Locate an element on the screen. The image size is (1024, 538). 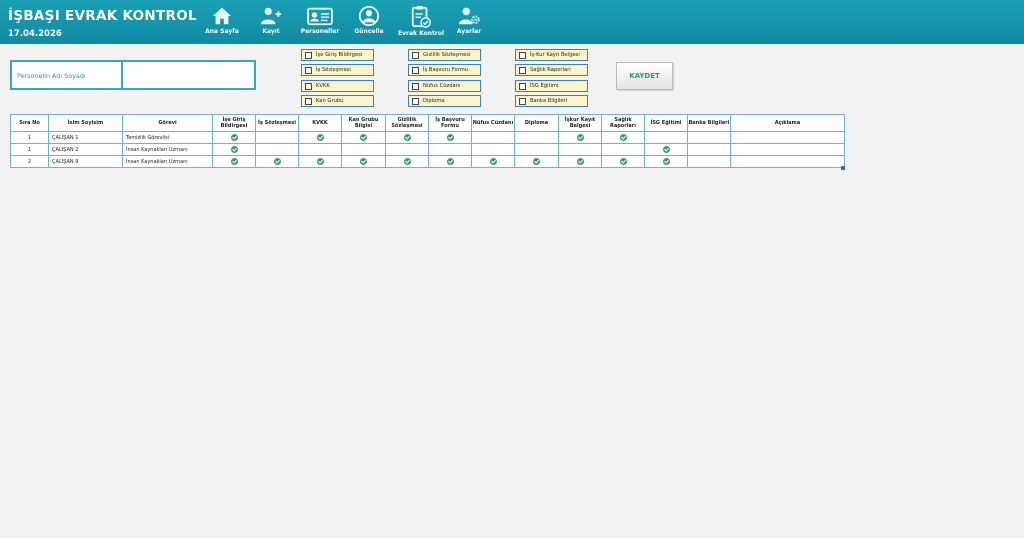
column-header: Görevi is located at coordinates (167, 123).